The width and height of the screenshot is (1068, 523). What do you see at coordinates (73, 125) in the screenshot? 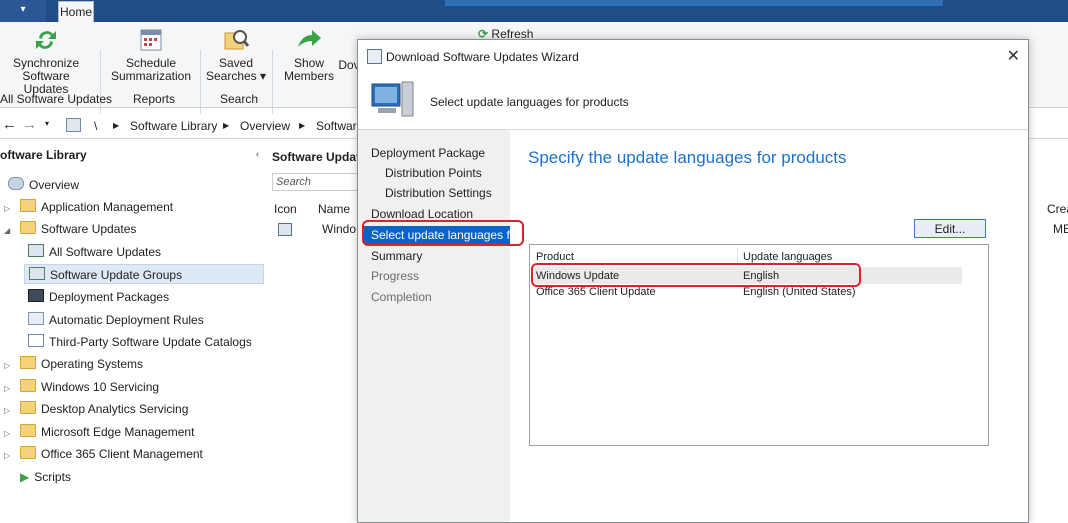
I see `console-icon` at bounding box center [73, 125].